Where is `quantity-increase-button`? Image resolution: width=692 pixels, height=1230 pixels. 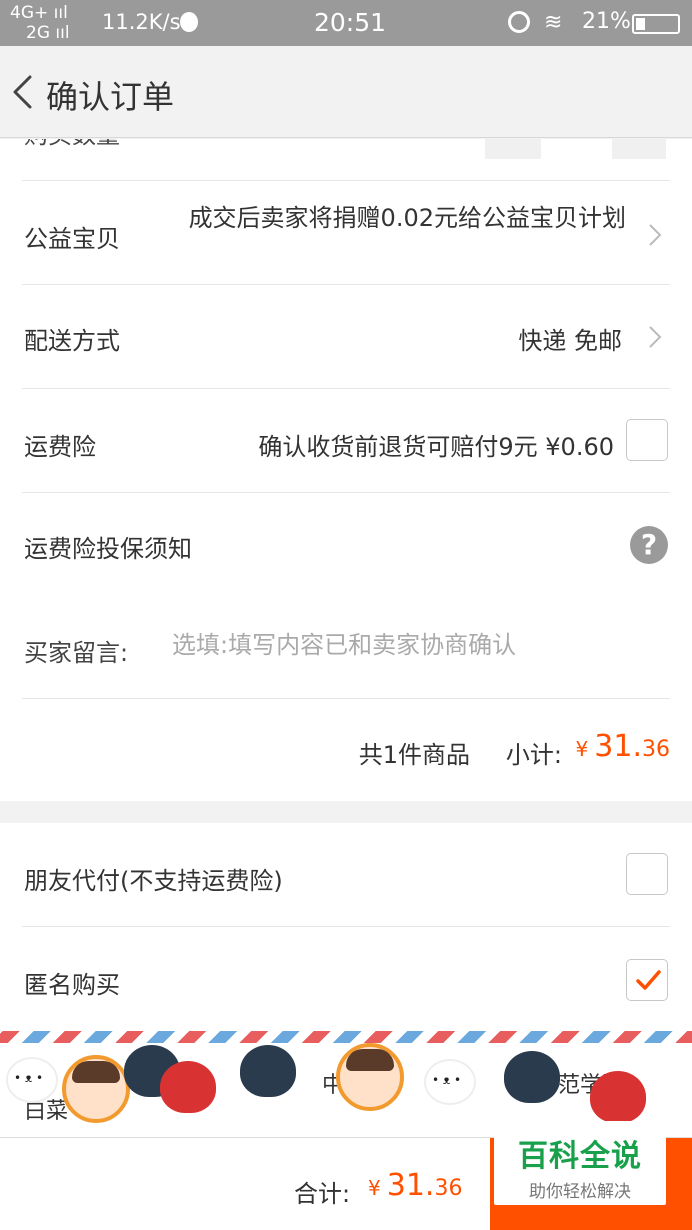 quantity-increase-button is located at coordinates (639, 149).